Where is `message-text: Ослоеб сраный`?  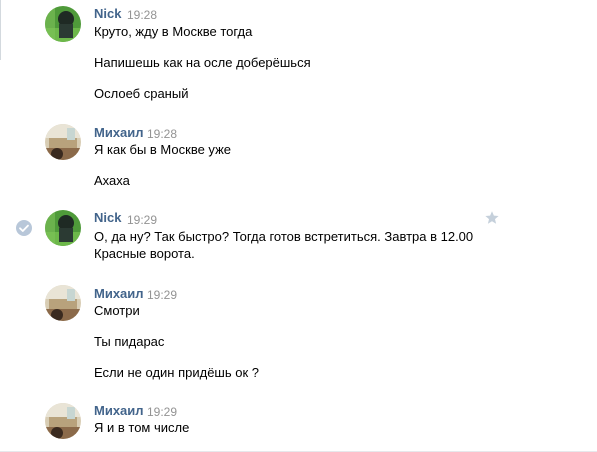
message-text: Ослоеб сраный is located at coordinates (141, 93).